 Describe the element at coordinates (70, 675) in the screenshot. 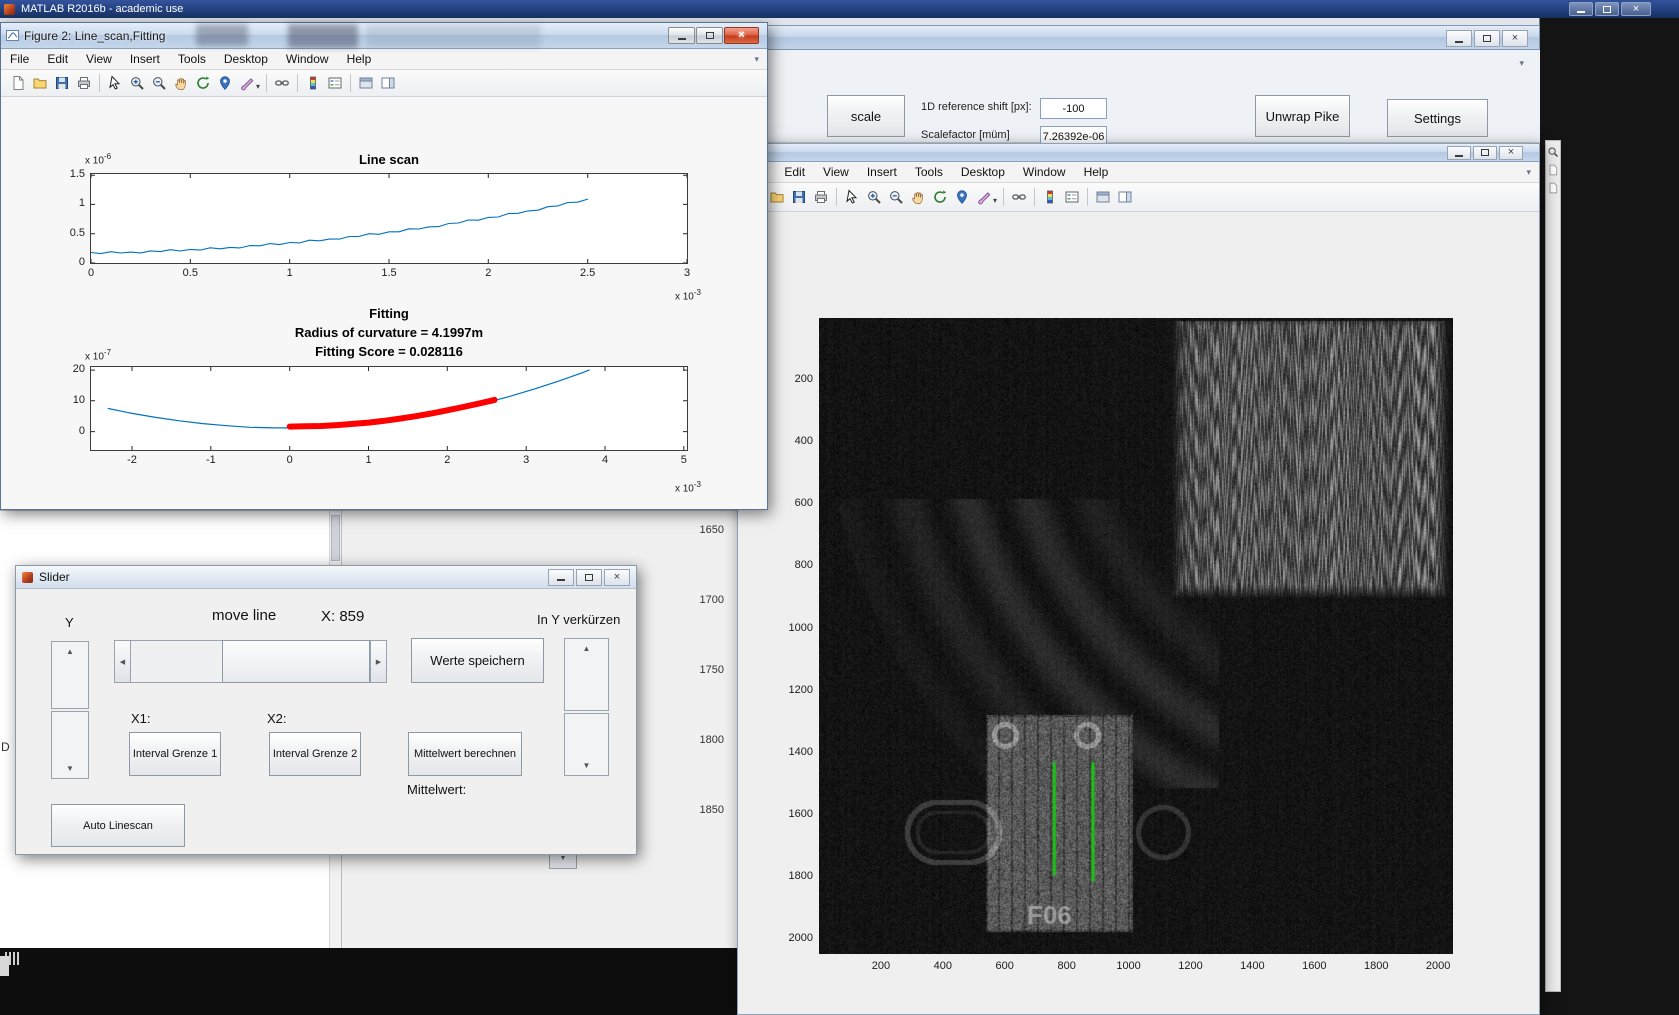

I see `y-scroll-up: ▲` at that location.